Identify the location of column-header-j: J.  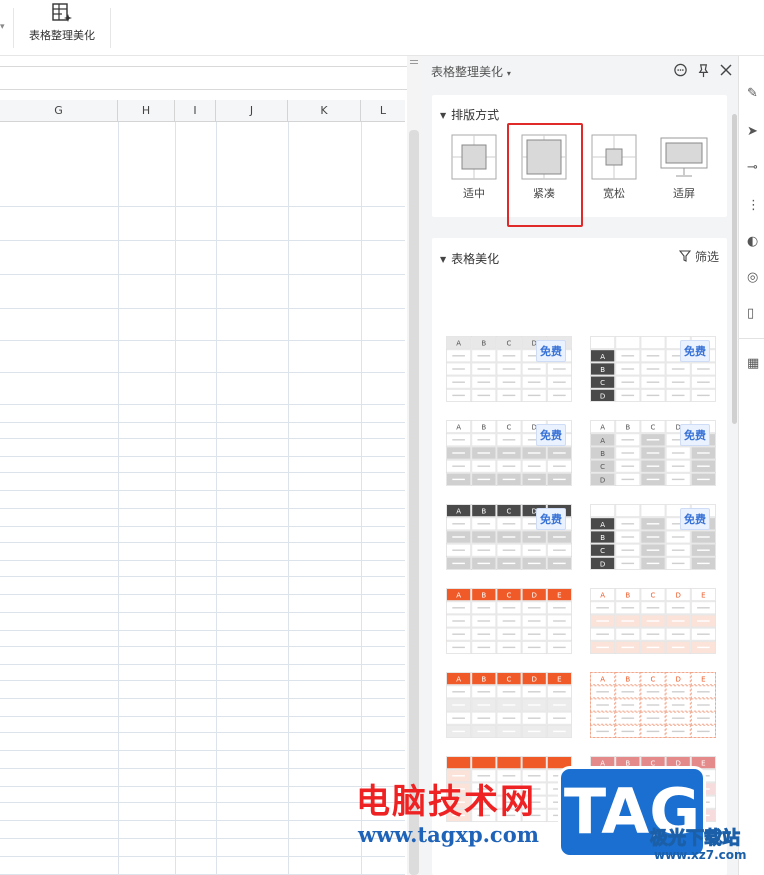
(252, 111).